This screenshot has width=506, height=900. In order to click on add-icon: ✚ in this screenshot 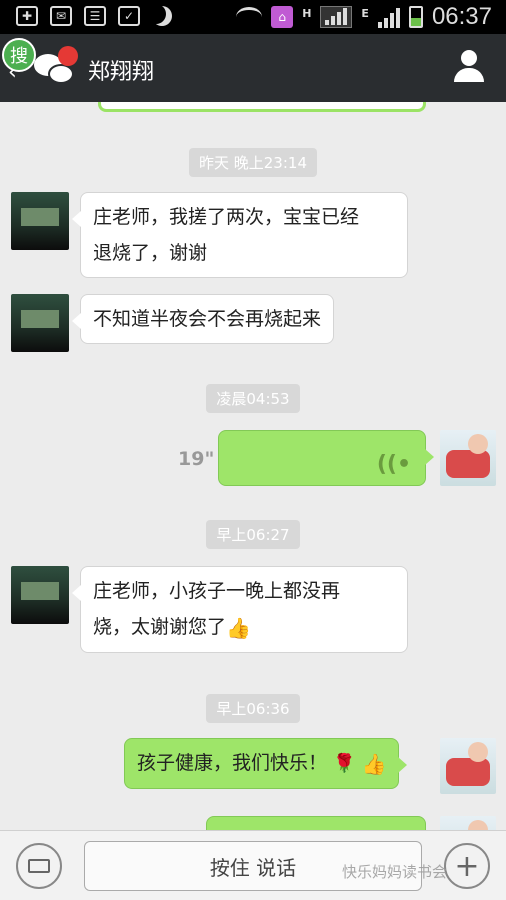, I will do `click(27, 16)`.